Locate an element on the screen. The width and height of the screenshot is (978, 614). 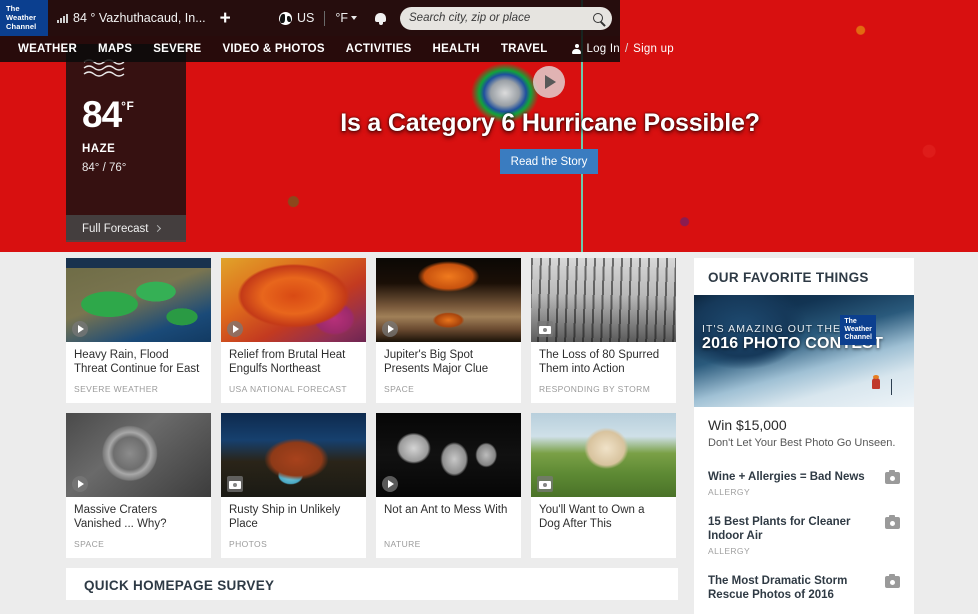
article-card-body: Not an Ant to Mess With NATURE is located at coordinates (448, 527).